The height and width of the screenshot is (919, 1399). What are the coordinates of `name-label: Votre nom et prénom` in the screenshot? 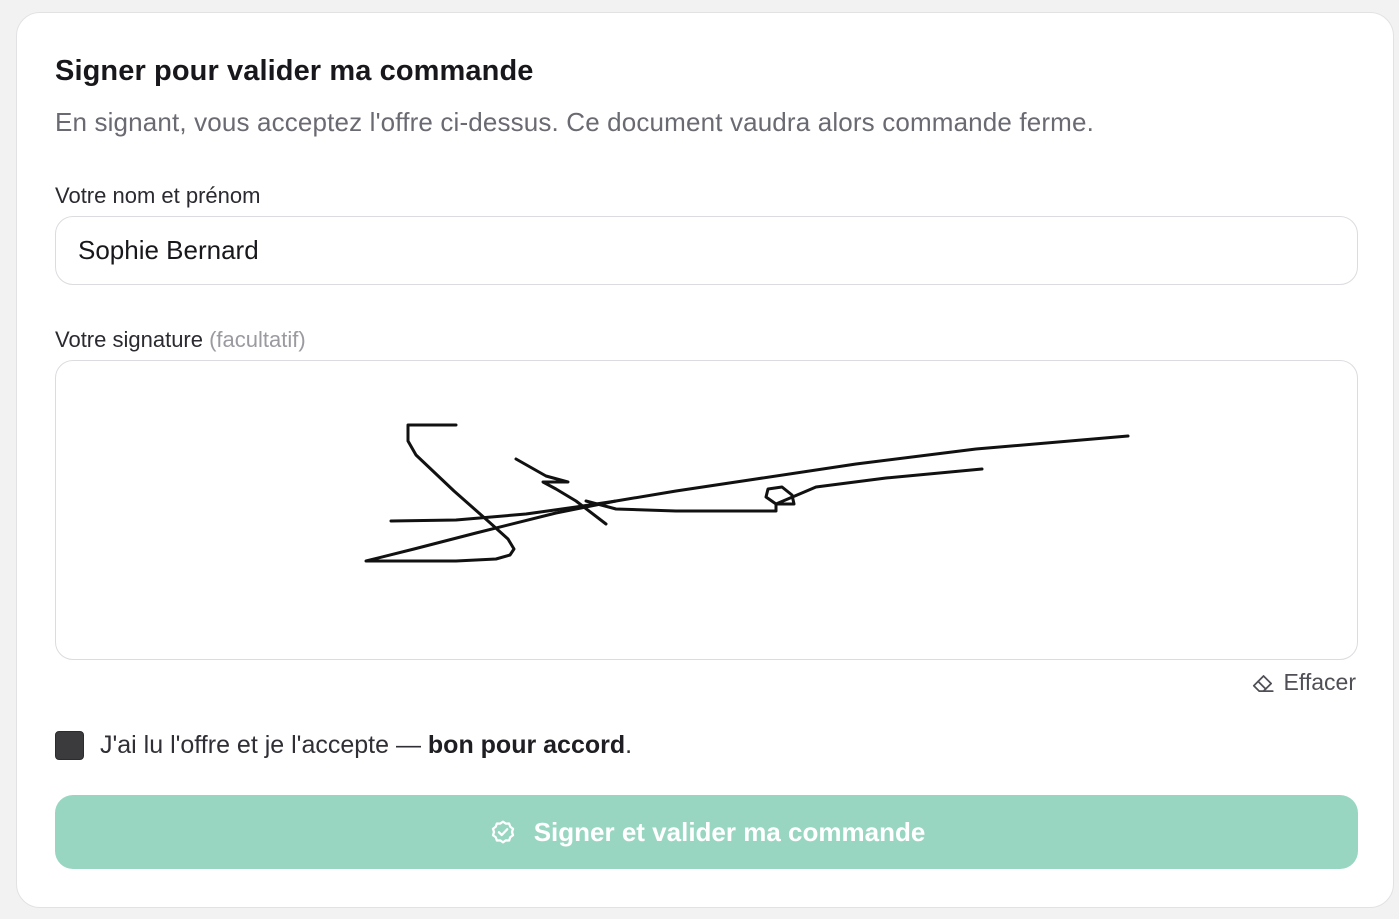 It's located at (157, 196).